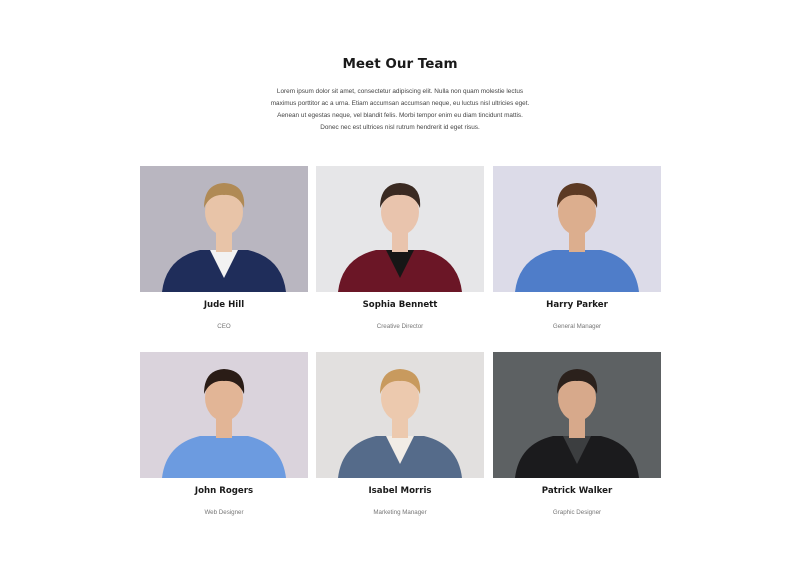 The height and width of the screenshot is (580, 800). I want to click on member-name: Sophia Bennett, so click(400, 305).